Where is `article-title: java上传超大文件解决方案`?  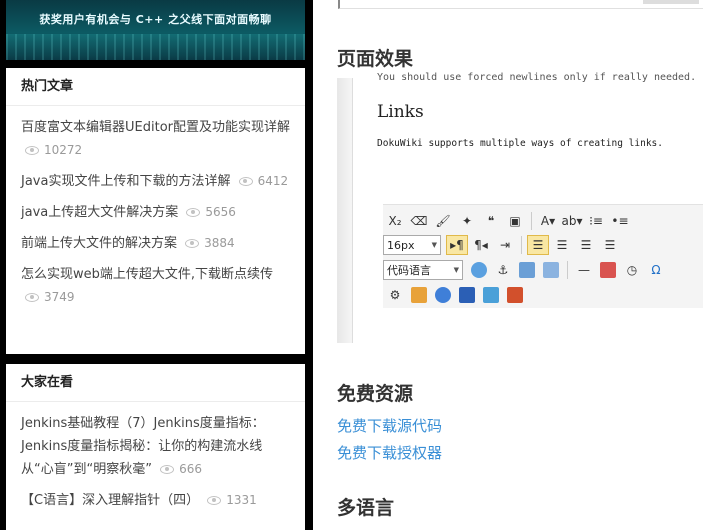
article-title: java上传超大文件解决方案 is located at coordinates (99, 212).